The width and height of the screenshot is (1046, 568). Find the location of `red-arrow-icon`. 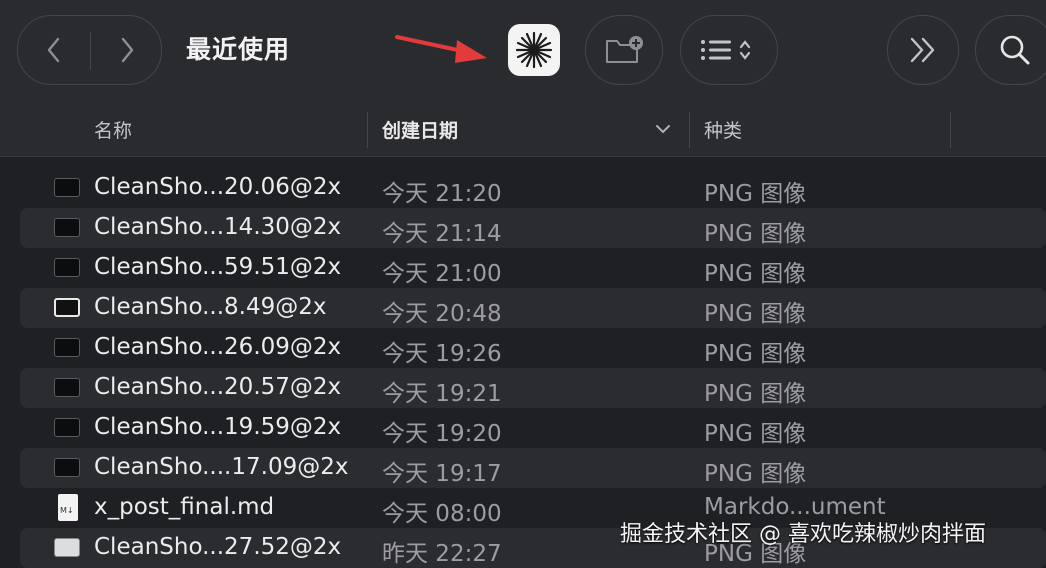

red-arrow-icon is located at coordinates (441, 49).